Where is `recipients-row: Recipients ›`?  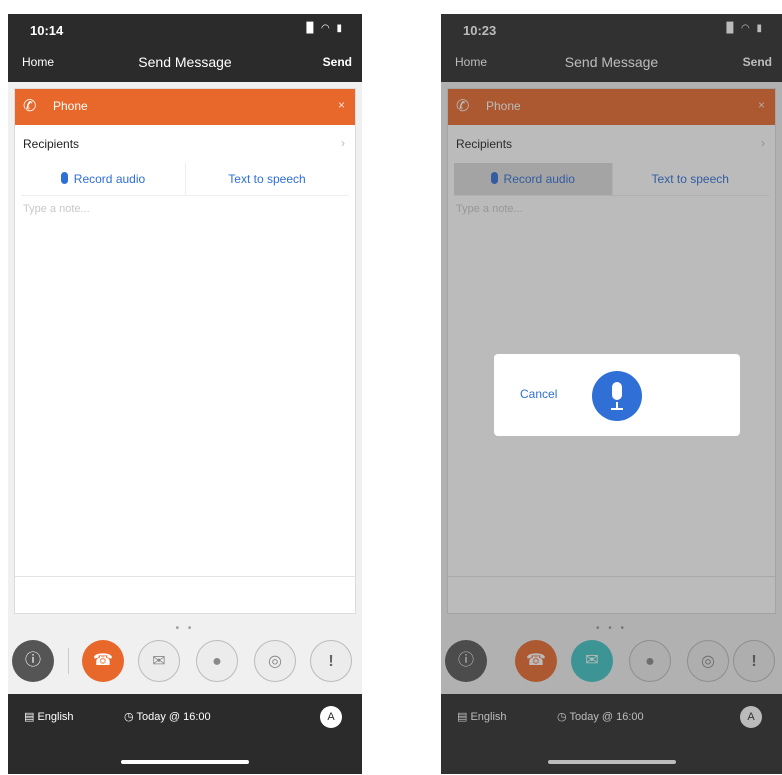 recipients-row: Recipients › is located at coordinates (185, 145).